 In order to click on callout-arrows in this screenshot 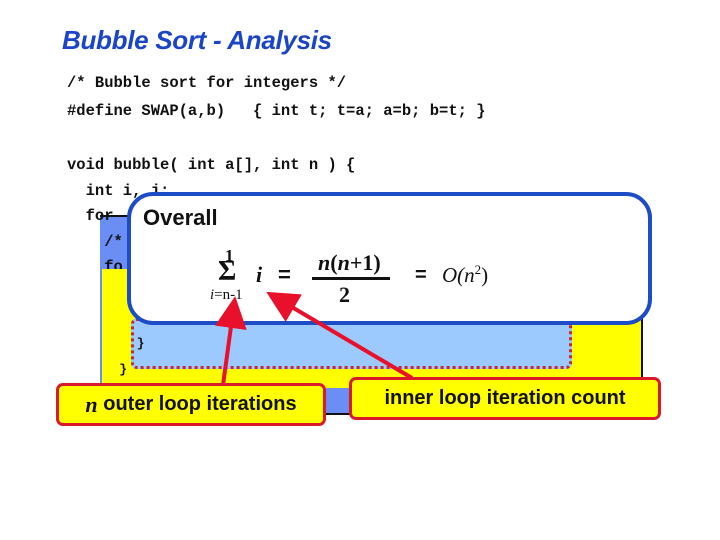, I will do `click(314, 338)`.